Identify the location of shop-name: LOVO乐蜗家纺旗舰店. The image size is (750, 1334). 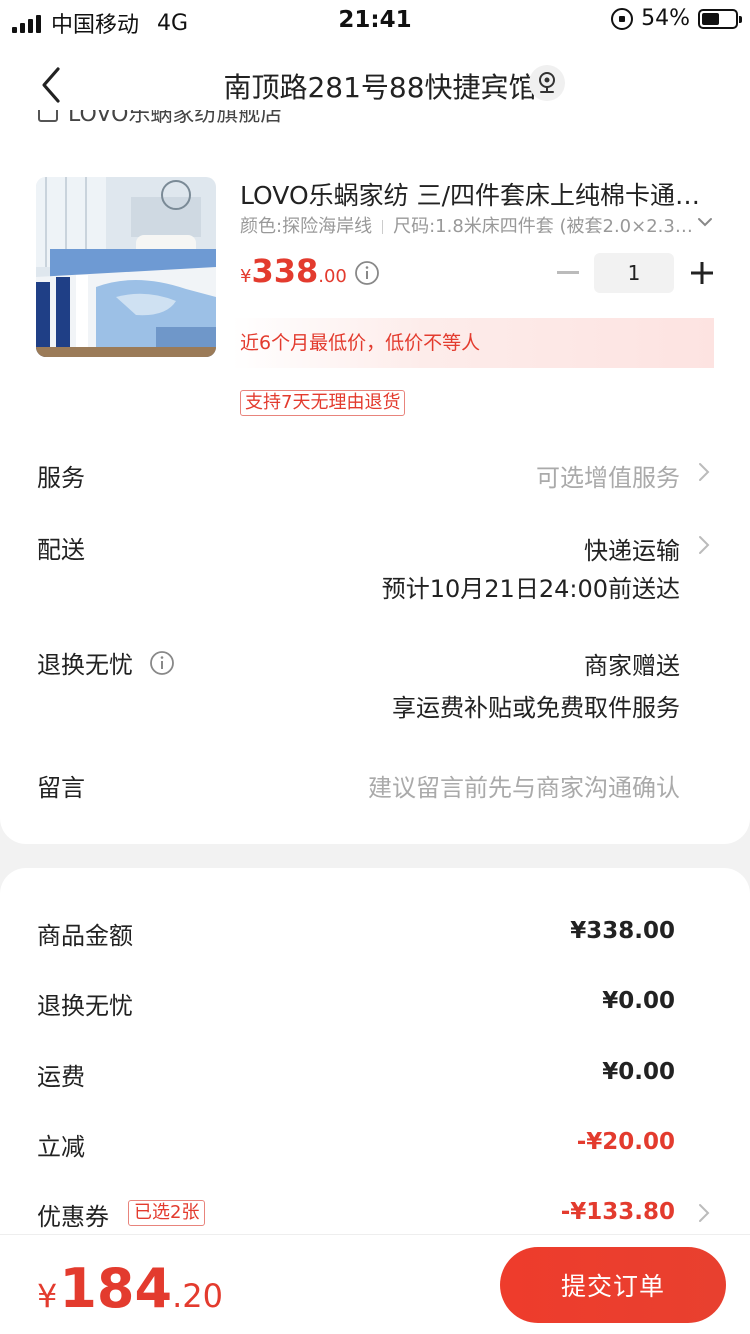
(175, 118).